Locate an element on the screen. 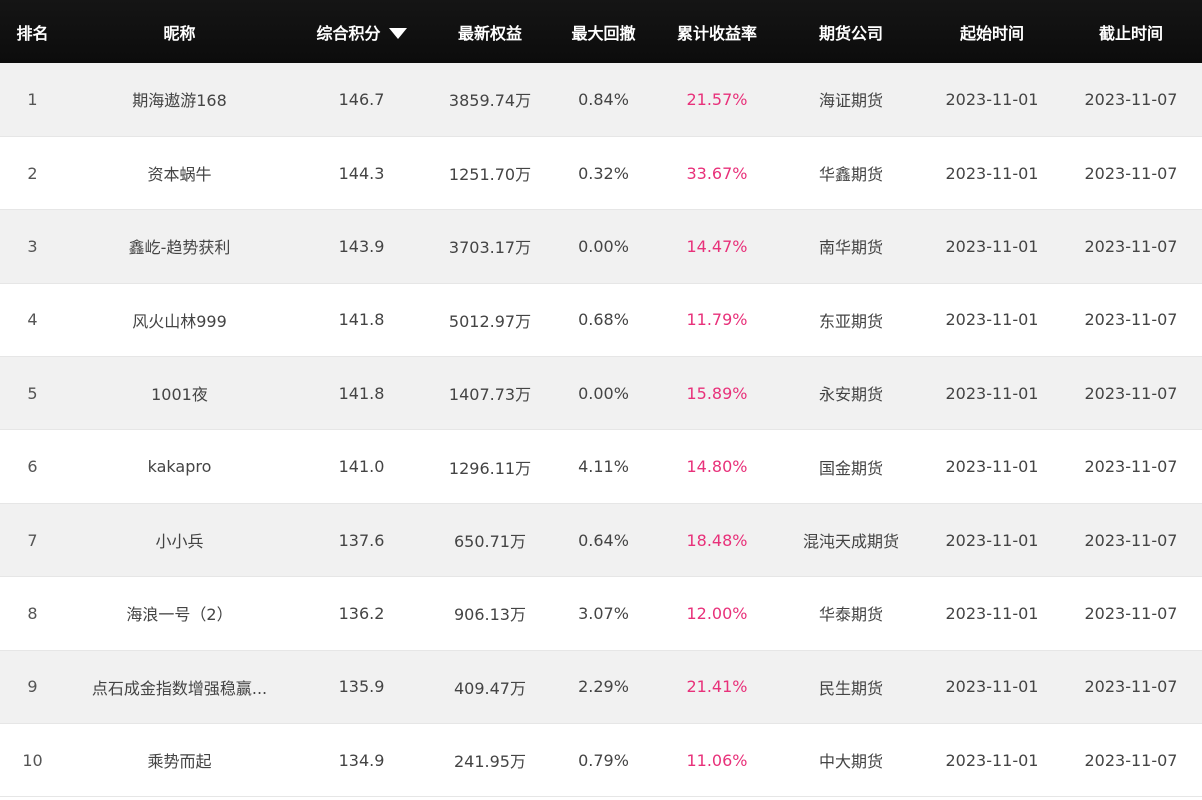 Image resolution: width=1202 pixels, height=800 pixels. rank-cell: 7 is located at coordinates (32, 540).